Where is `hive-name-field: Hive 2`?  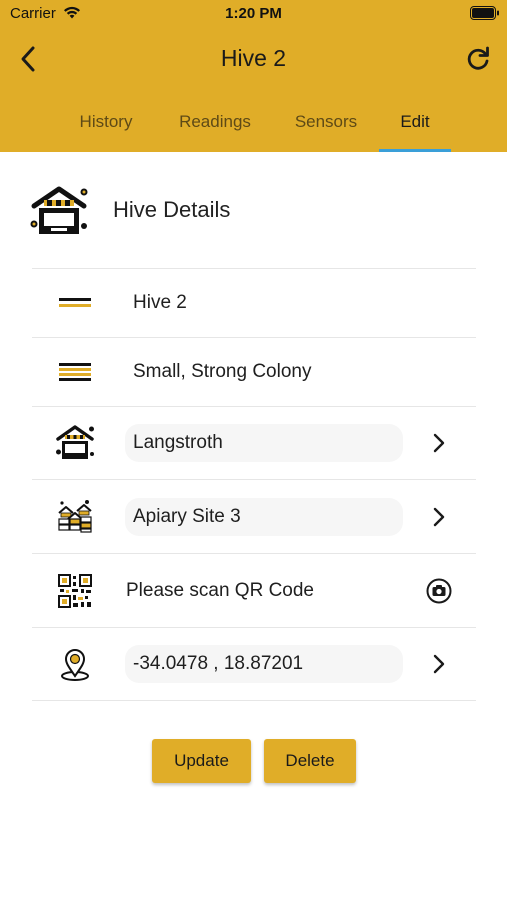
hive-name-field: Hive 2 is located at coordinates (160, 303).